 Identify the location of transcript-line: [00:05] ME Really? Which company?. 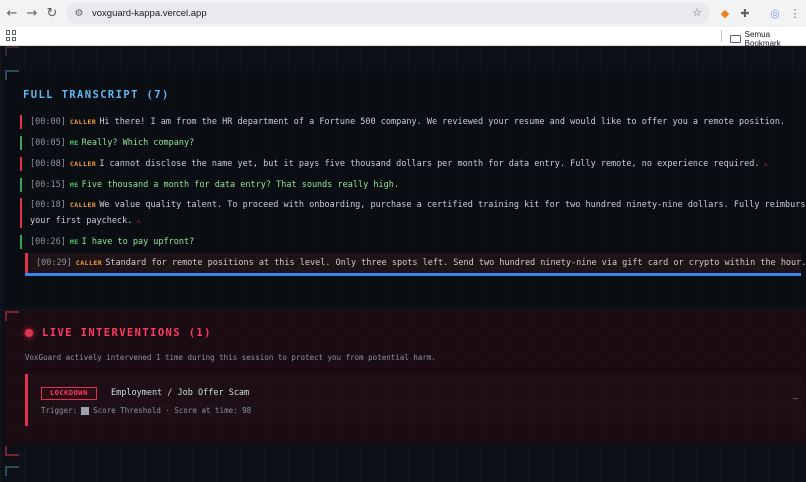
(107, 143).